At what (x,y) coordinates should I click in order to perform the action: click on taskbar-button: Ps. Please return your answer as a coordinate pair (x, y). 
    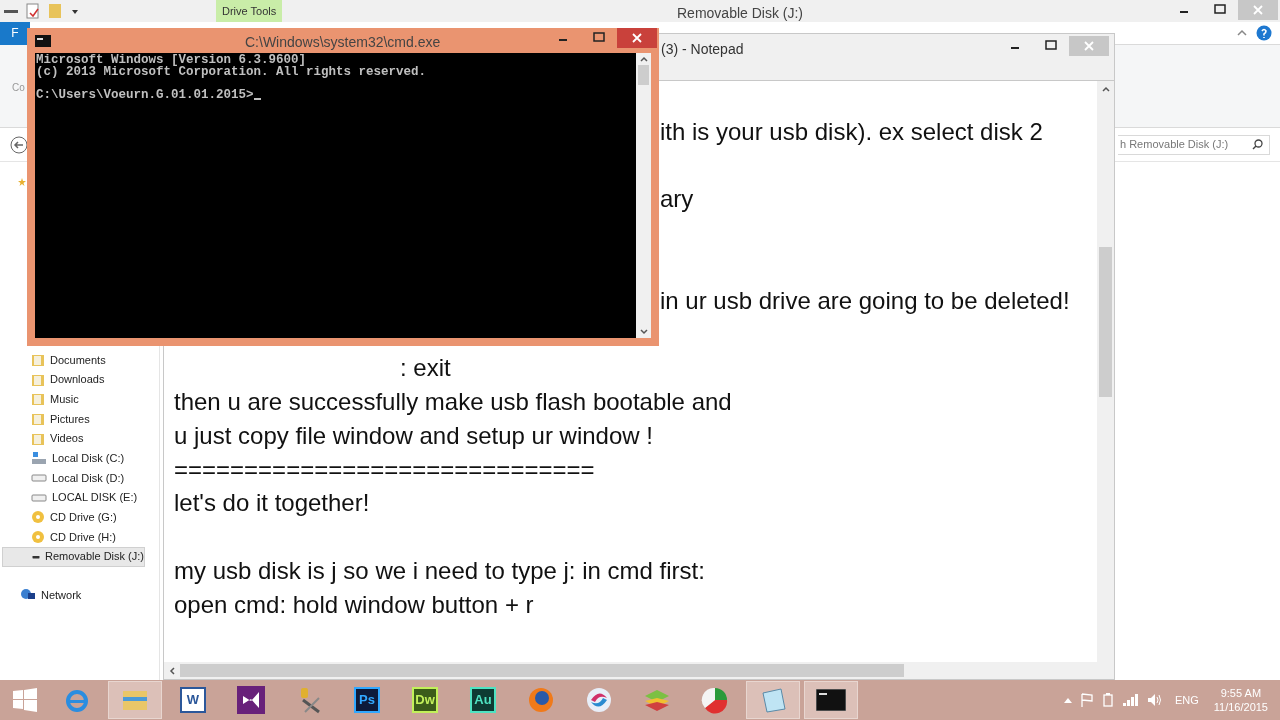
    Looking at the image, I should click on (367, 700).